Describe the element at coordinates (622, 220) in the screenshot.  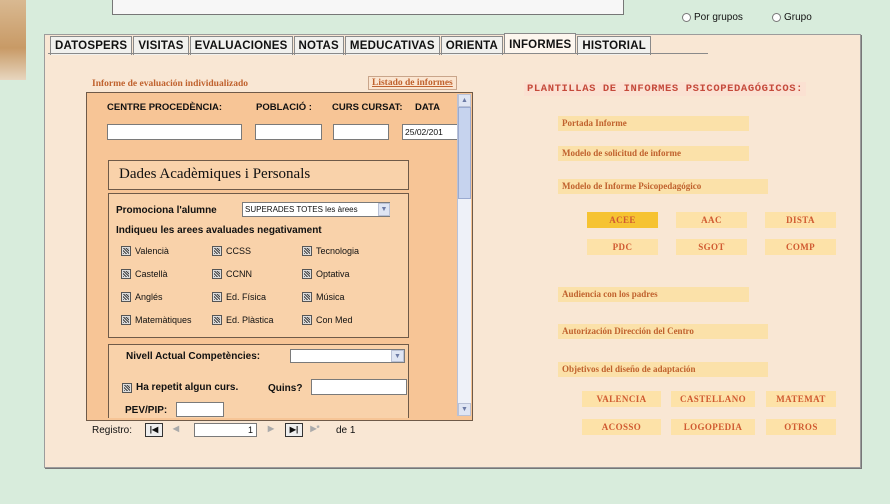
I see `button-acee: ACEE` at that location.